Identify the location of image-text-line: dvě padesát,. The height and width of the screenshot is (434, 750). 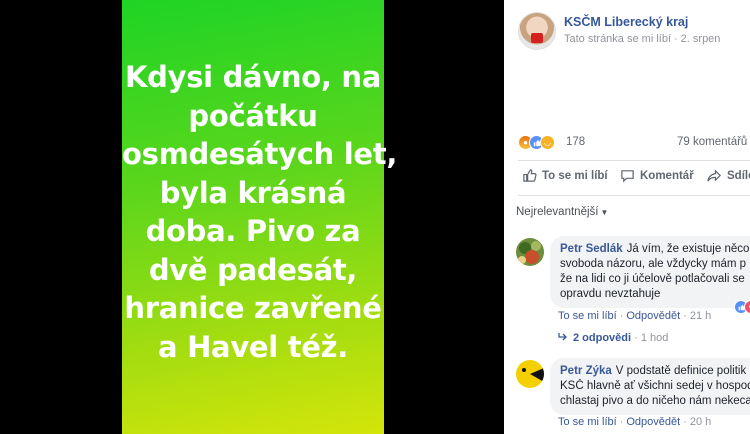
(253, 269).